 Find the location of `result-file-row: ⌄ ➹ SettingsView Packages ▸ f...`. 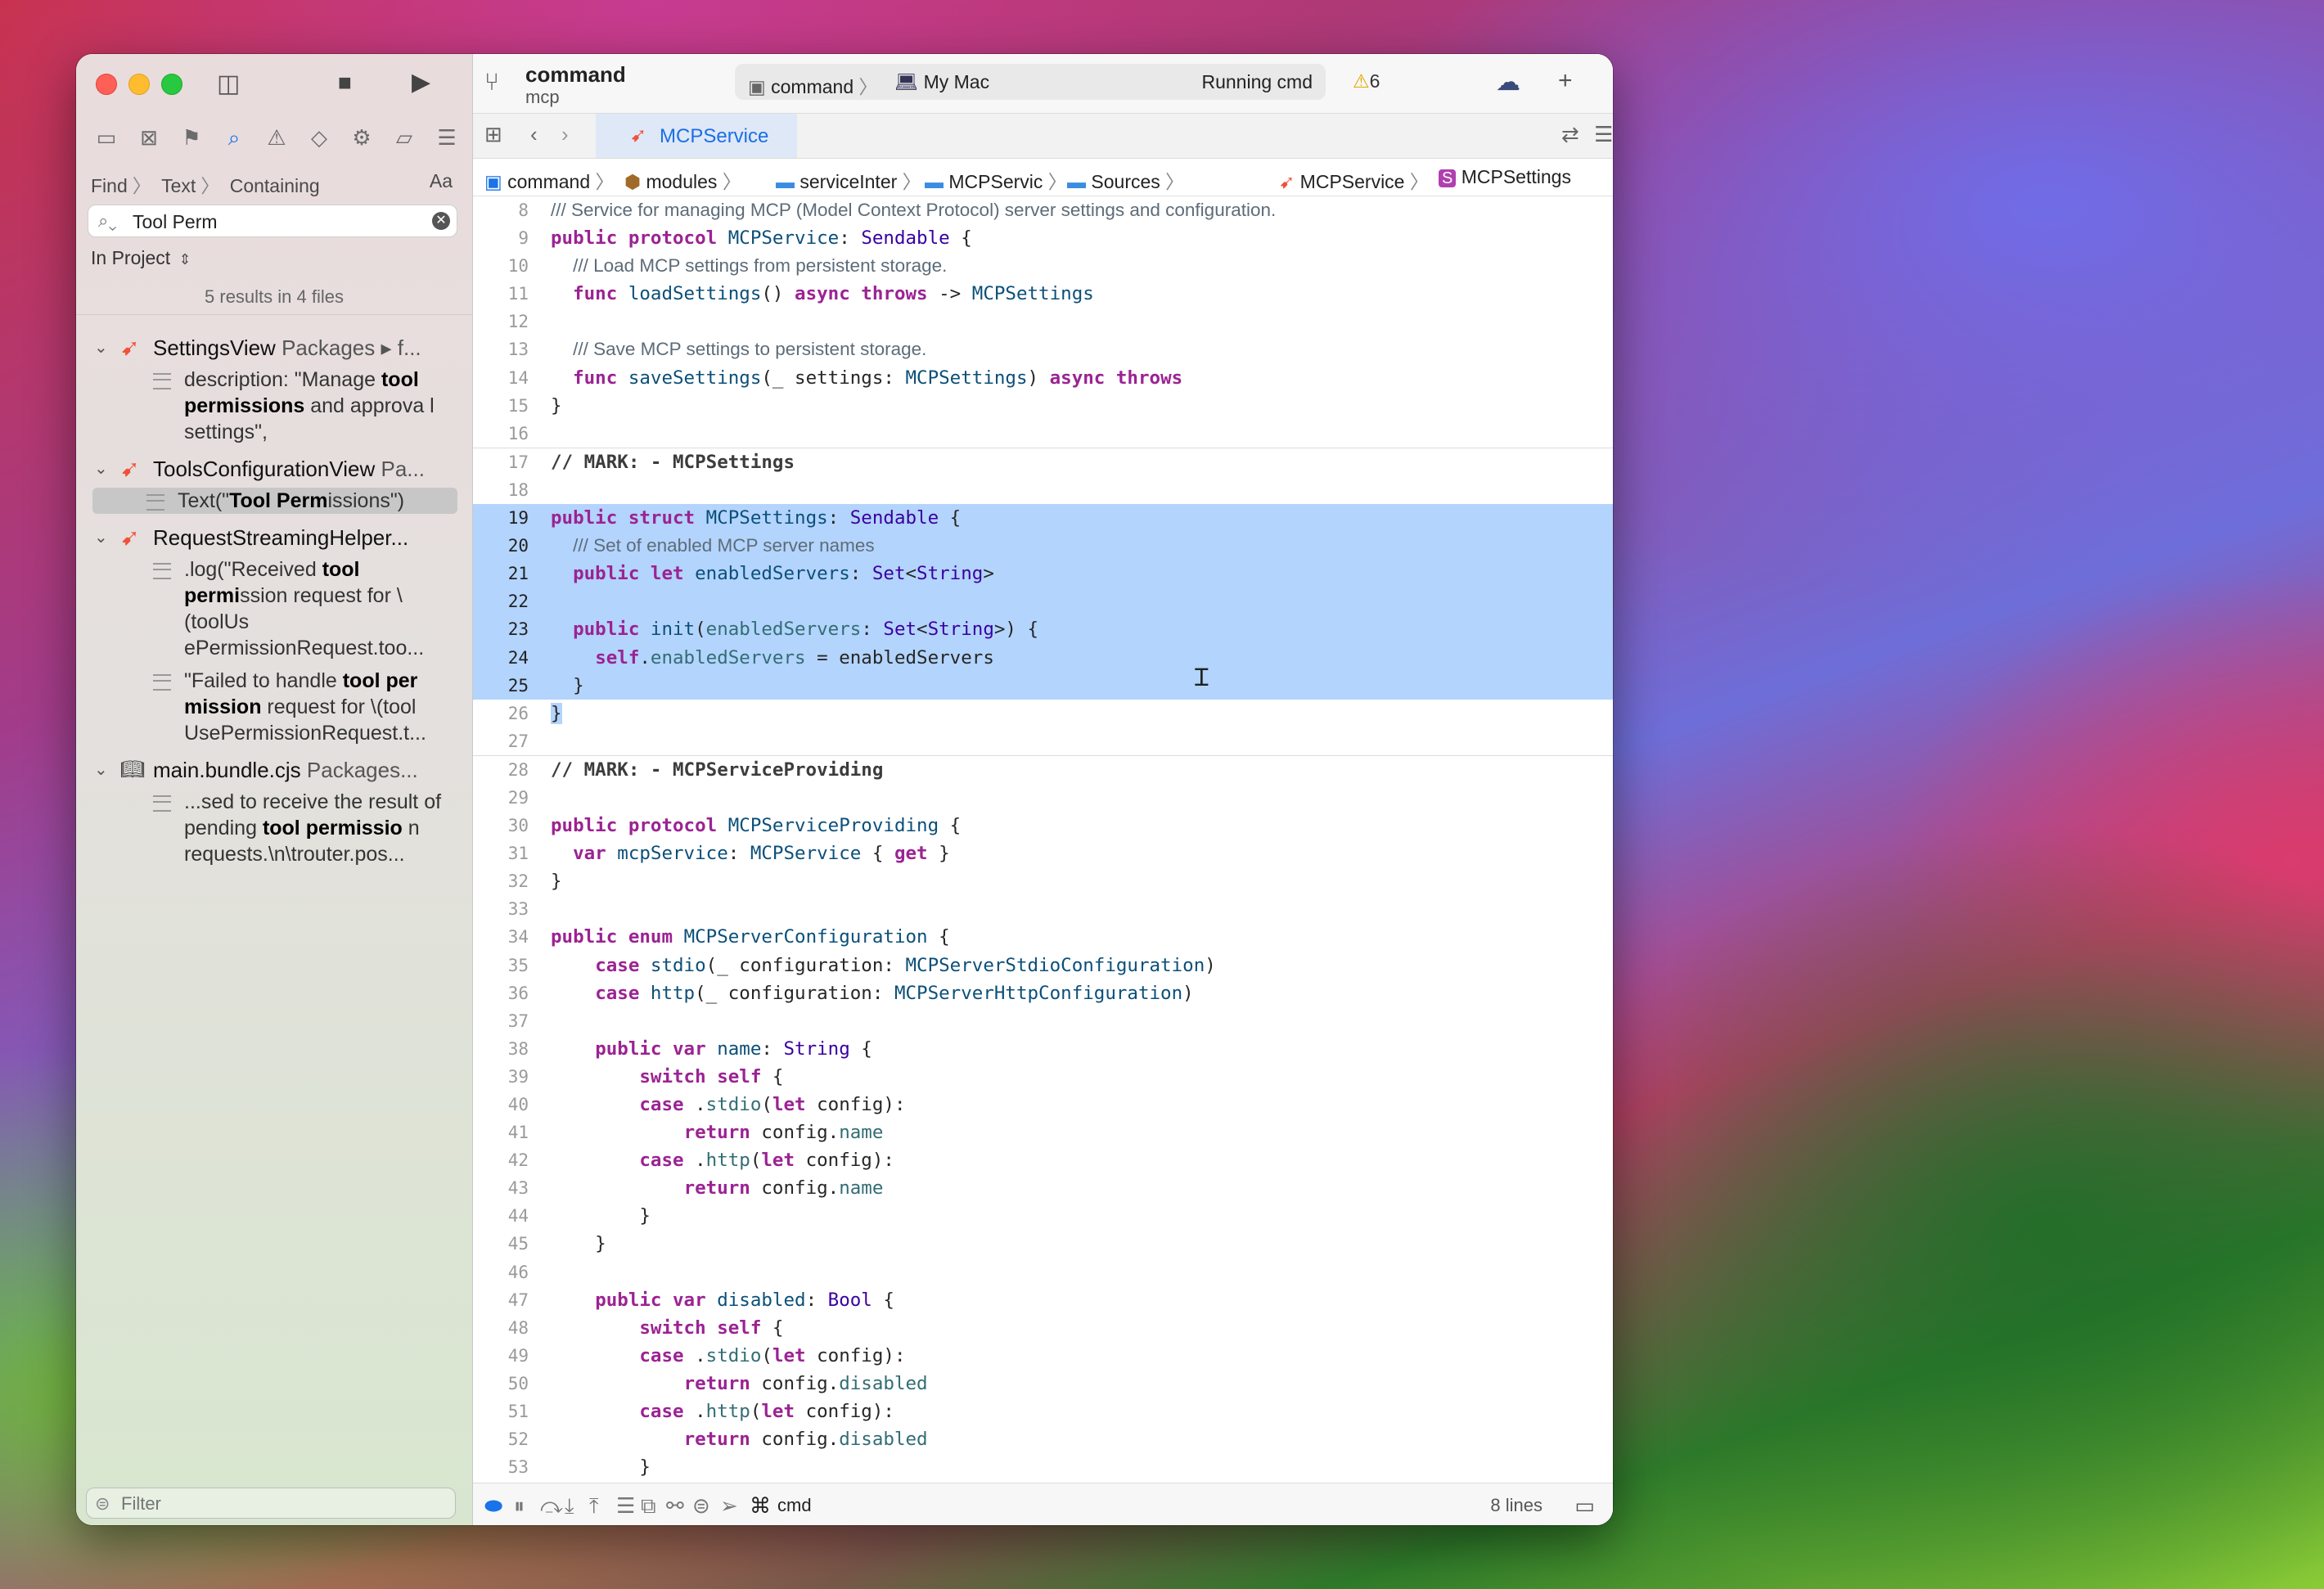

result-file-row: ⌄ ➹ SettingsView Packages ▸ f... is located at coordinates (274, 349).